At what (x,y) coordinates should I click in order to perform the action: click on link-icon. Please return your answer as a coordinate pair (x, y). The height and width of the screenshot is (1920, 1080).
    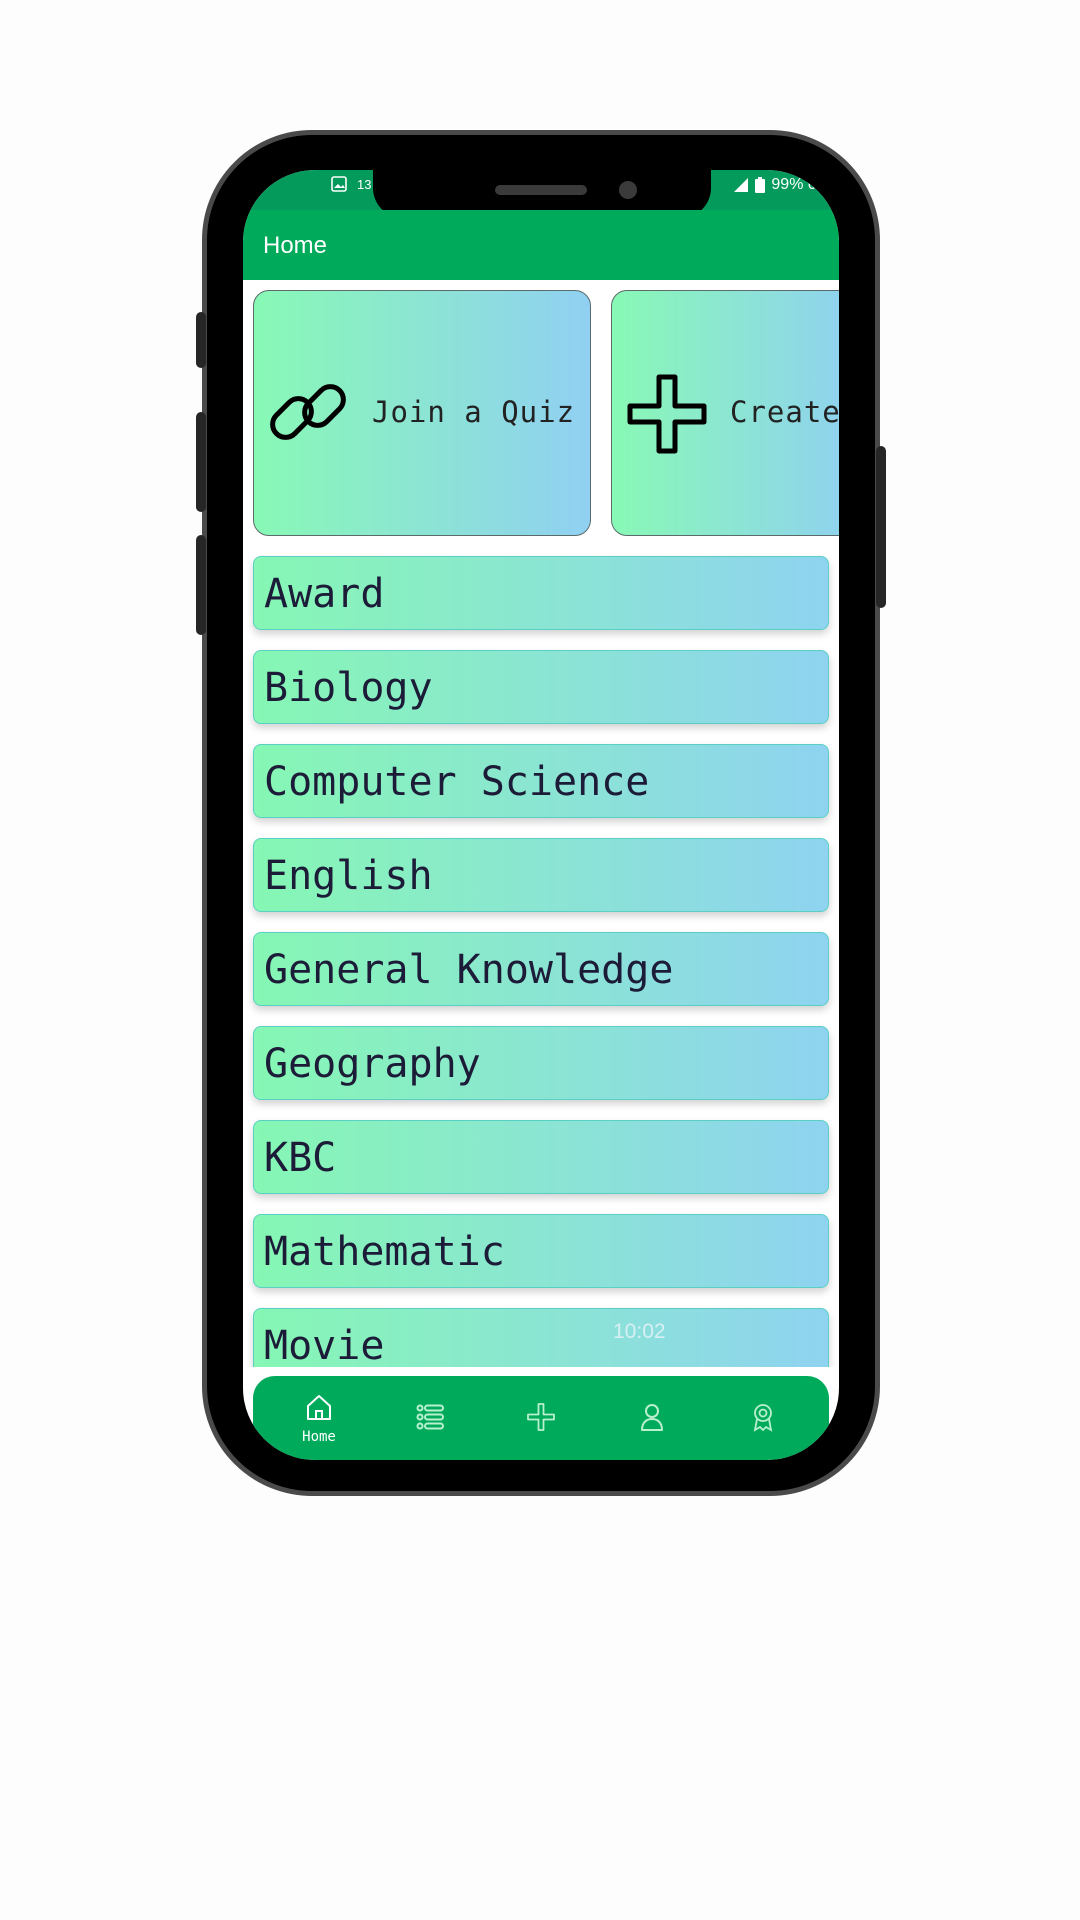
    Looking at the image, I should click on (308, 412).